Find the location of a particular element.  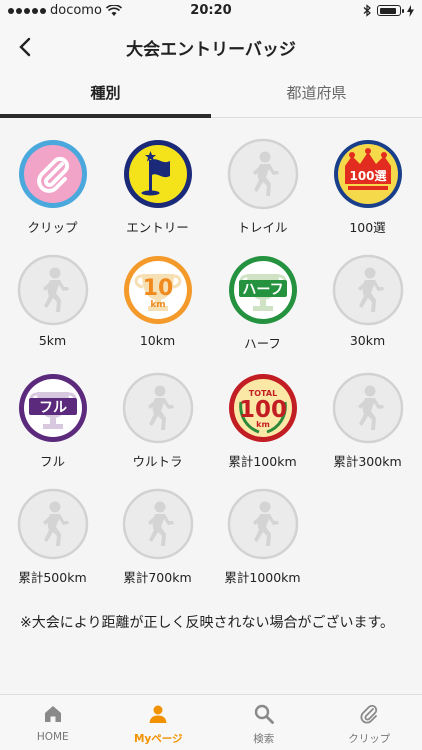

badge-item: トレイル is located at coordinates (262, 187).